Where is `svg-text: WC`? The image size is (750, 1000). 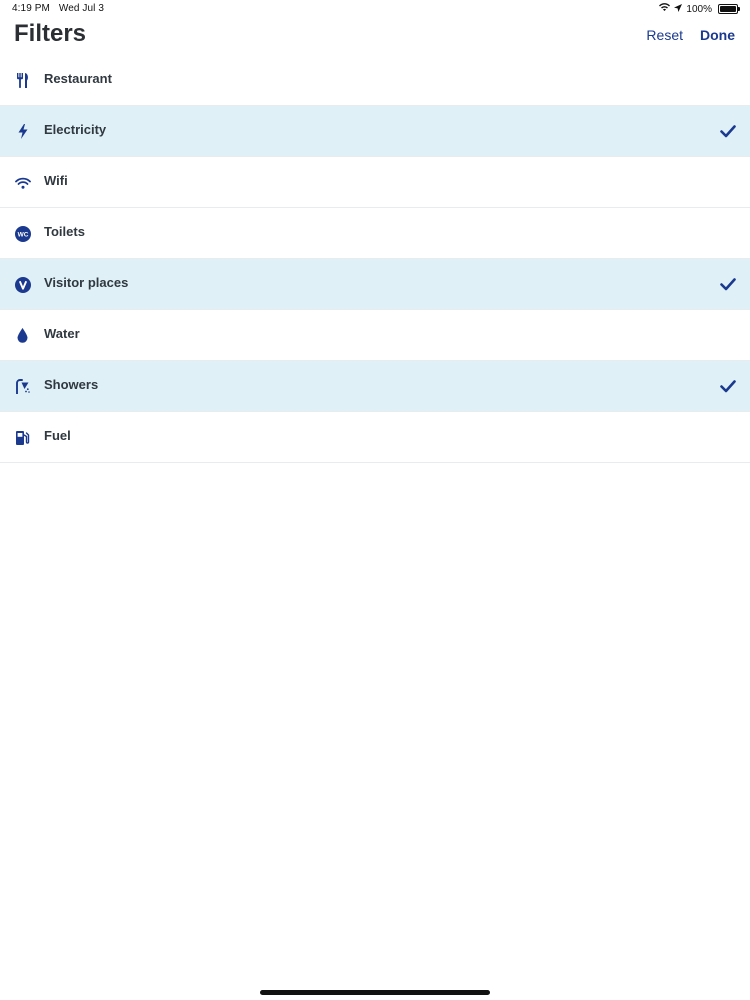 svg-text: WC is located at coordinates (22, 234).